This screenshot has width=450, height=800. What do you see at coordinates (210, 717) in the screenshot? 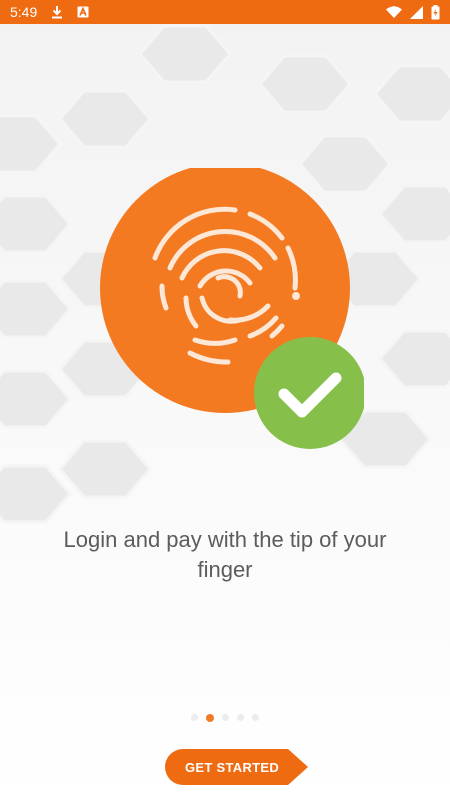
I see `pager-dot-active` at bounding box center [210, 717].